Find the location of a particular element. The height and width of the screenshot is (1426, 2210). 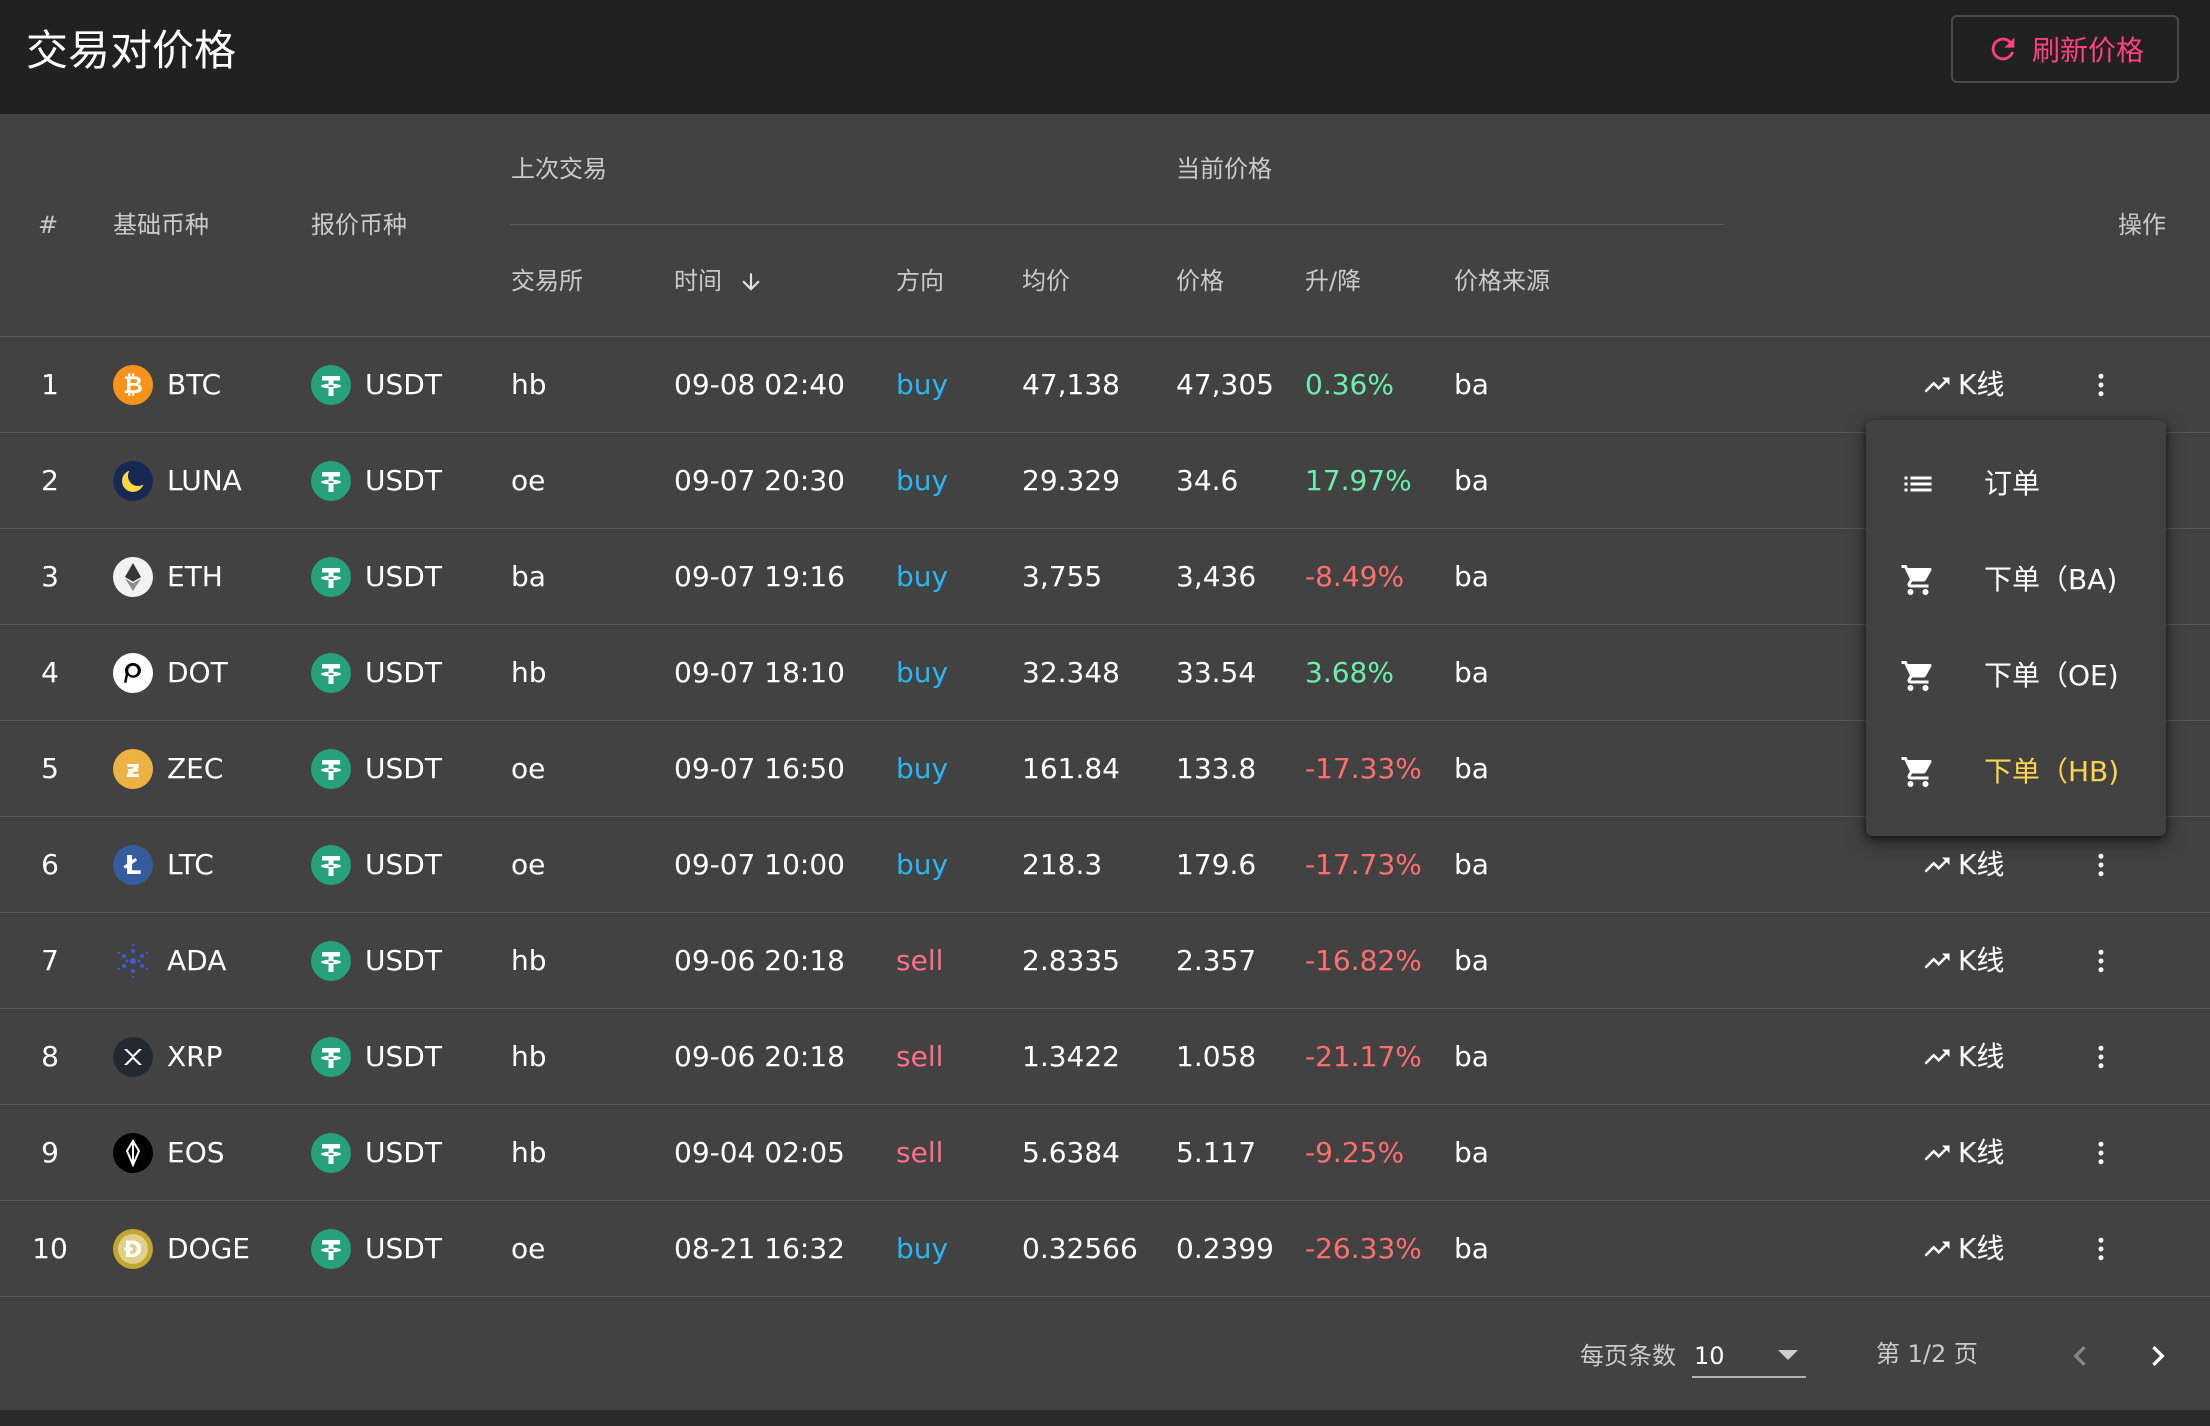

svg-text: Ð is located at coordinates (133, 1250).